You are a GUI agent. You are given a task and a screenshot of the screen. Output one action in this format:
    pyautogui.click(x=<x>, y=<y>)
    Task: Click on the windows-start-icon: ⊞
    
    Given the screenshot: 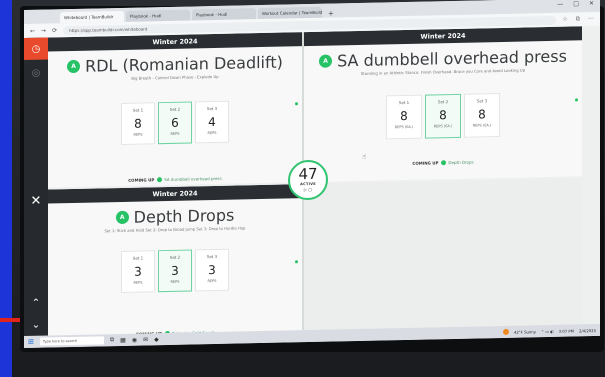 What is the action you would take?
    pyautogui.click(x=31, y=342)
    